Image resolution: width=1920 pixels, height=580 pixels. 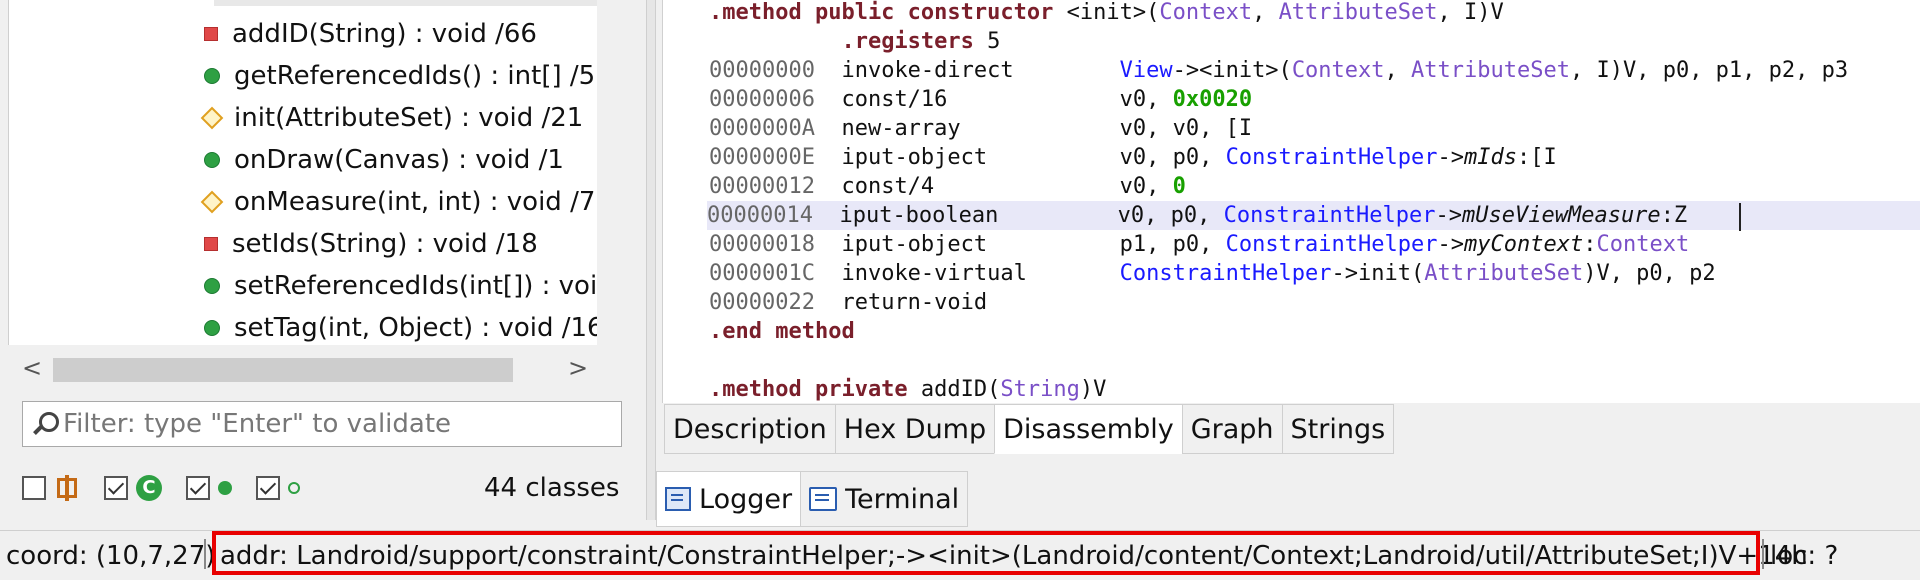 I want to click on package-icon, so click(x=67, y=488).